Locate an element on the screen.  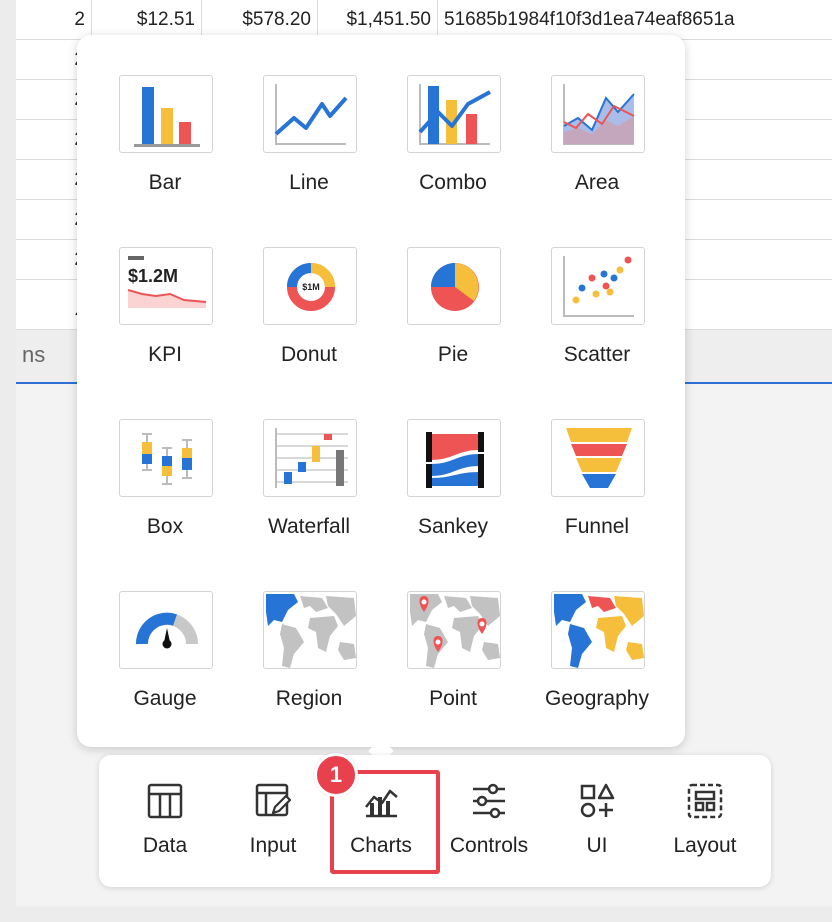
toolbar-label: Charts is located at coordinates (381, 845).